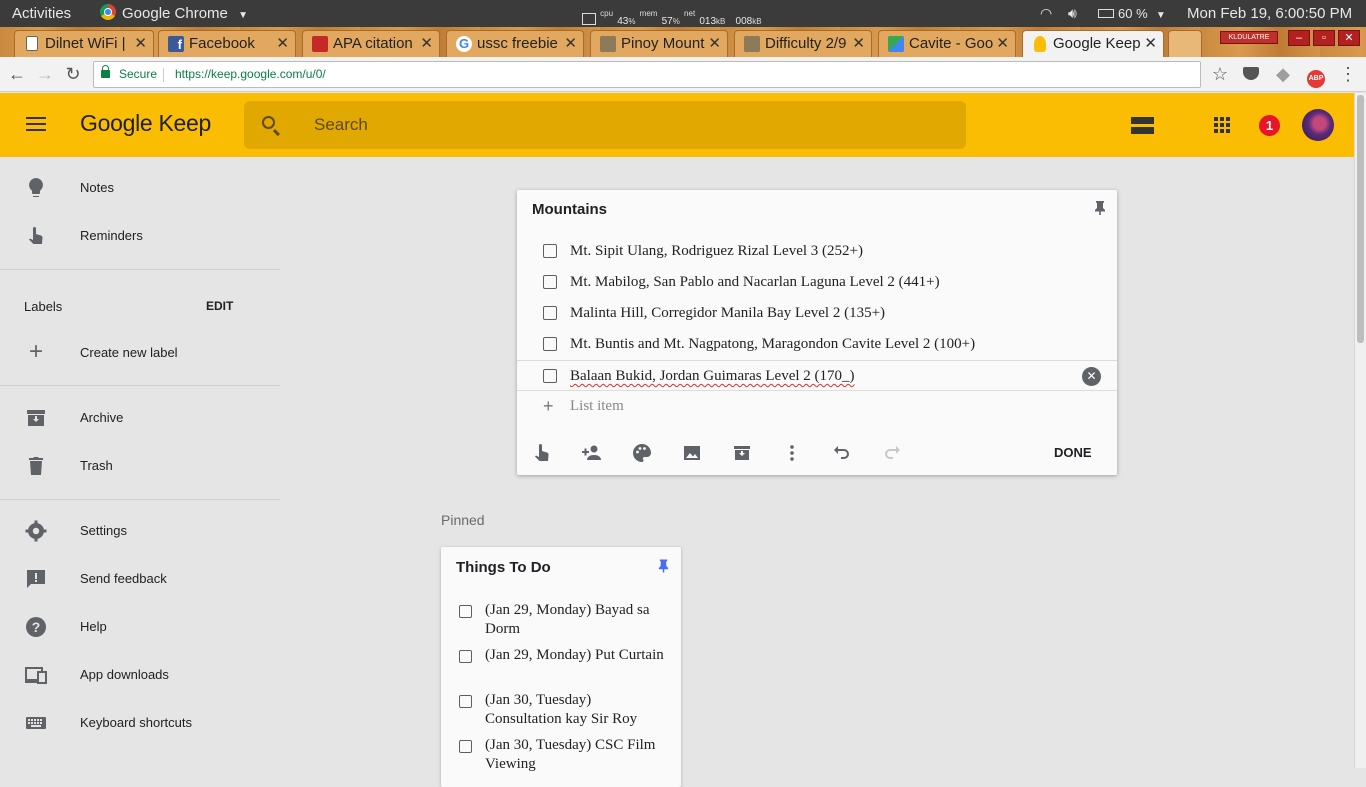  I want to click on main-menu-icon, so click(36, 124).